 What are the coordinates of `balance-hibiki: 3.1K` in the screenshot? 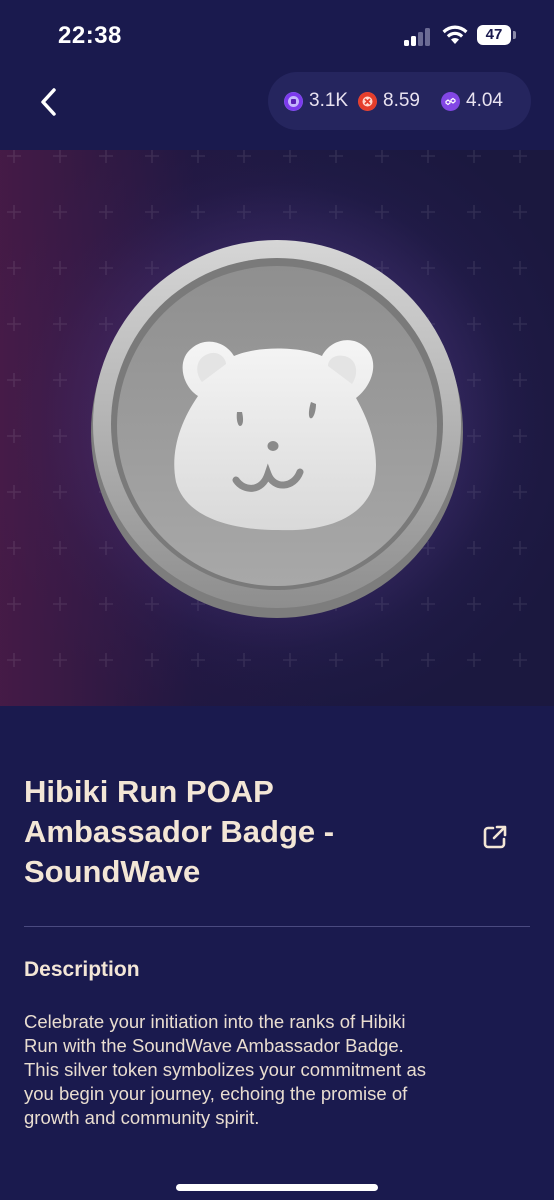 It's located at (316, 101).